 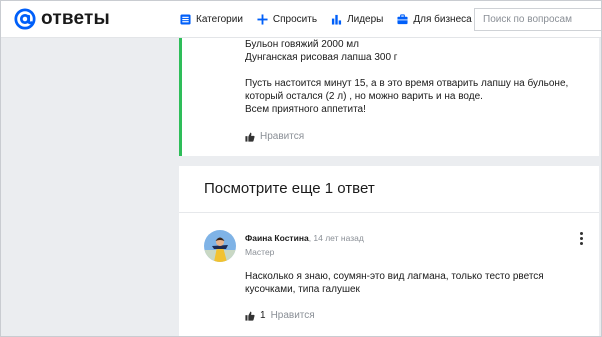 I want to click on like-button: Нравится, so click(x=274, y=136).